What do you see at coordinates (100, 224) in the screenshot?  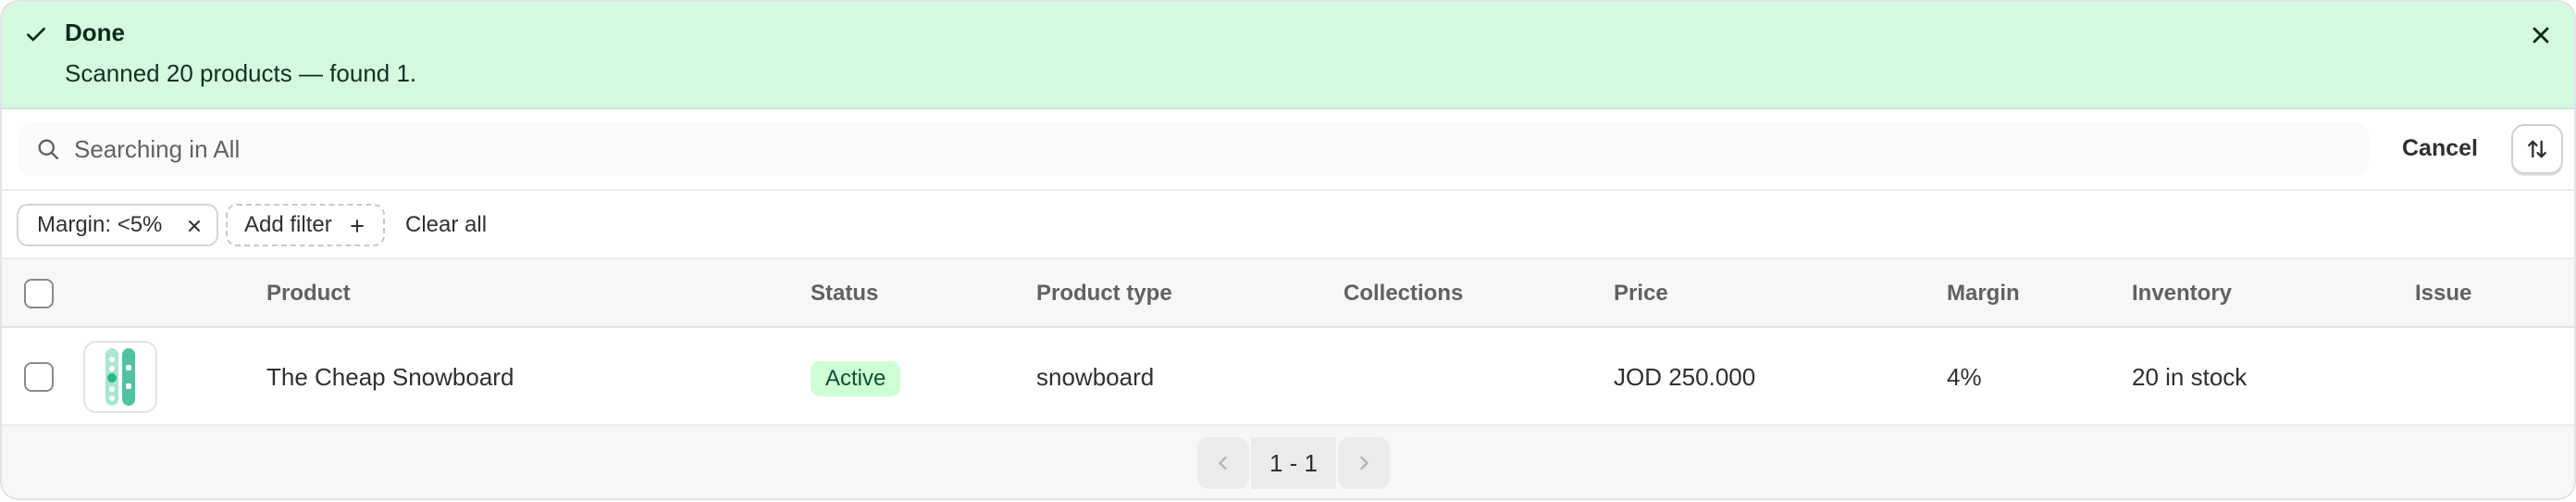 I see `filter-chip-label: Margin: <5%` at bounding box center [100, 224].